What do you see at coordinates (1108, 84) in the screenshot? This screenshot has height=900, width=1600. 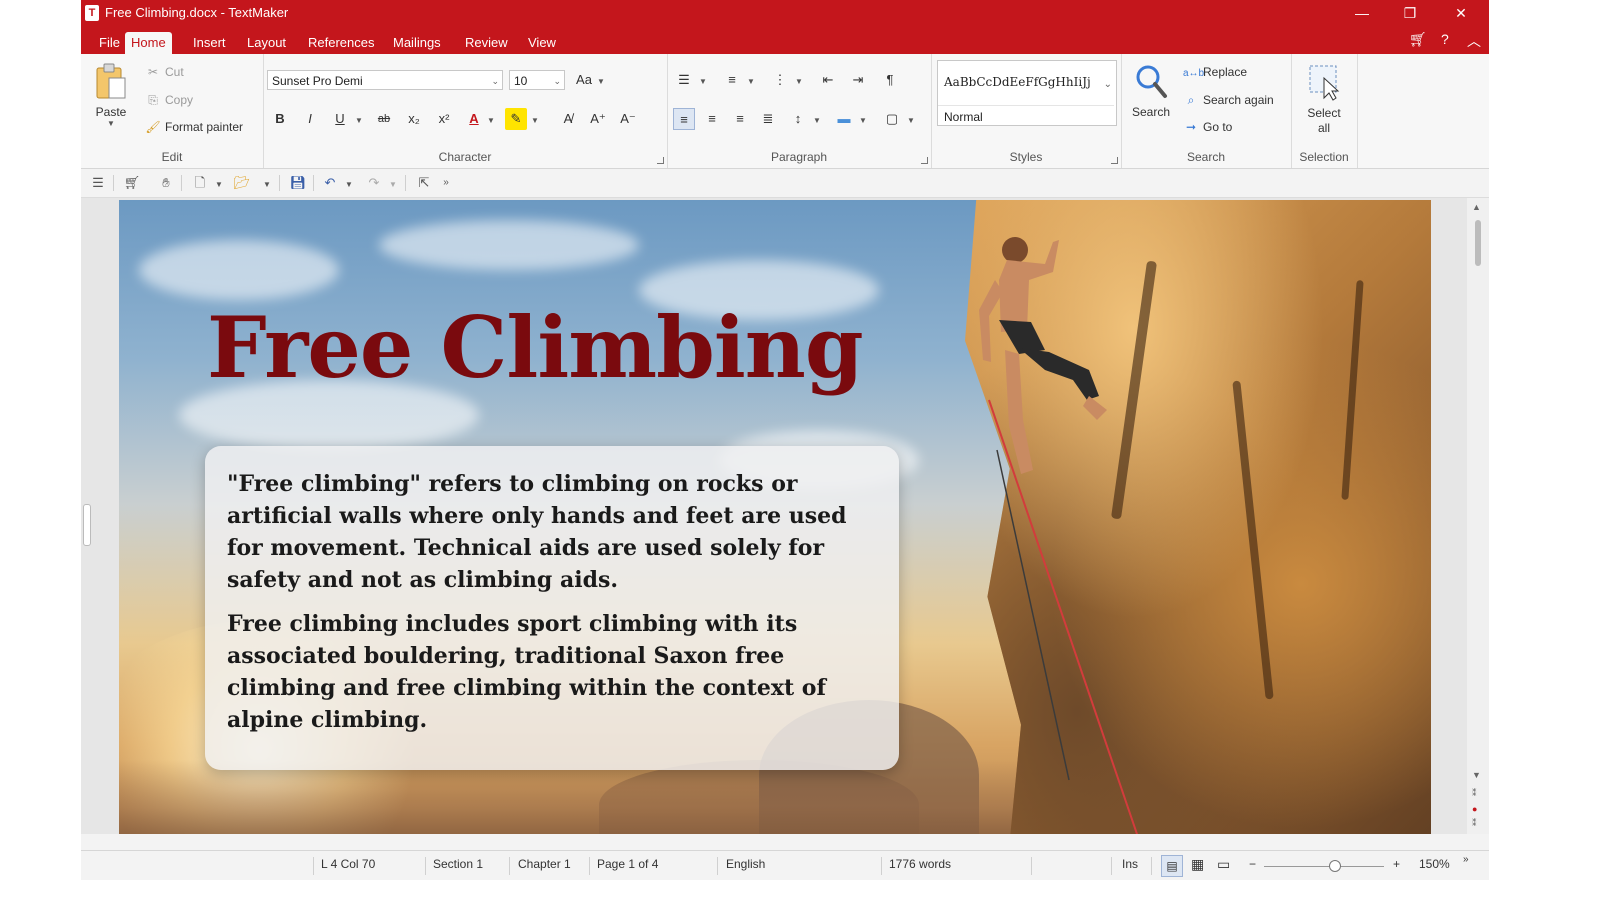 I see `chevron-down-icon: ⌄` at bounding box center [1108, 84].